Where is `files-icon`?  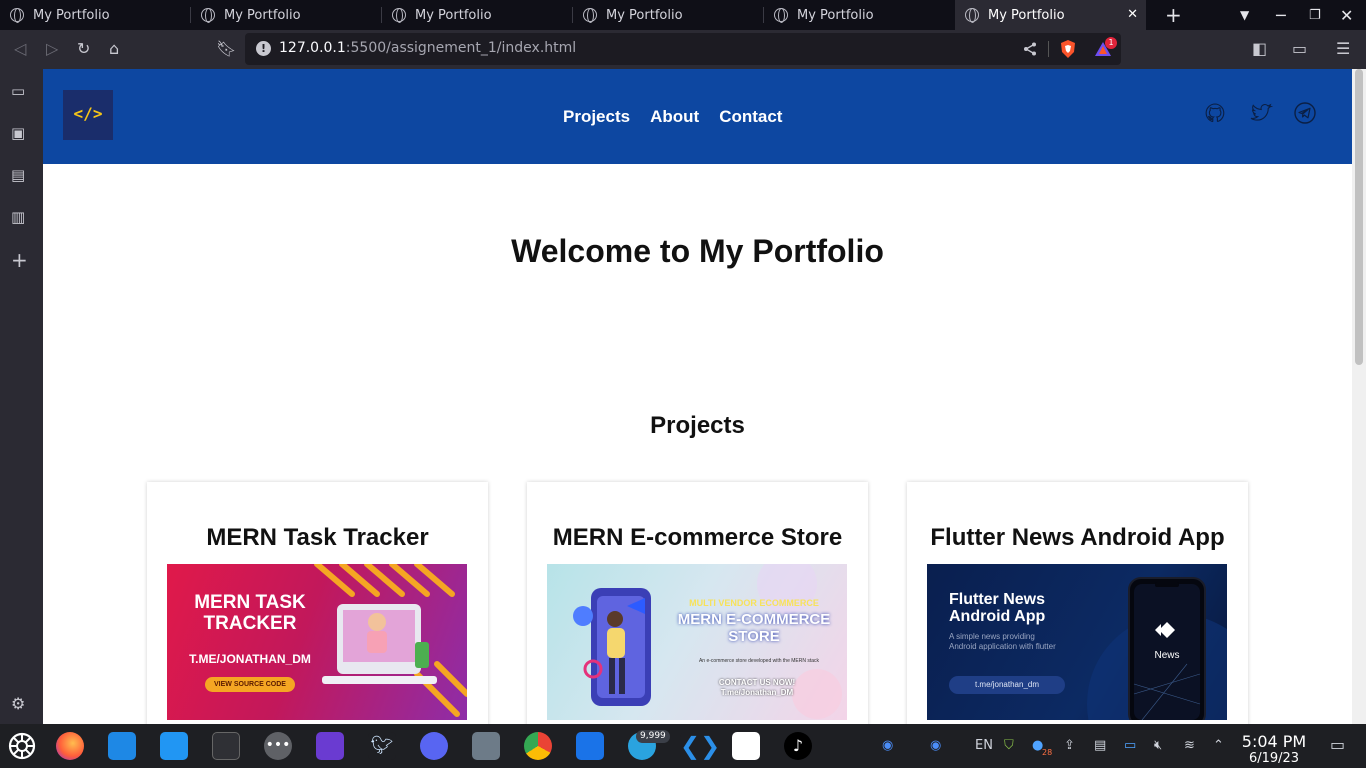
files-icon is located at coordinates (174, 746).